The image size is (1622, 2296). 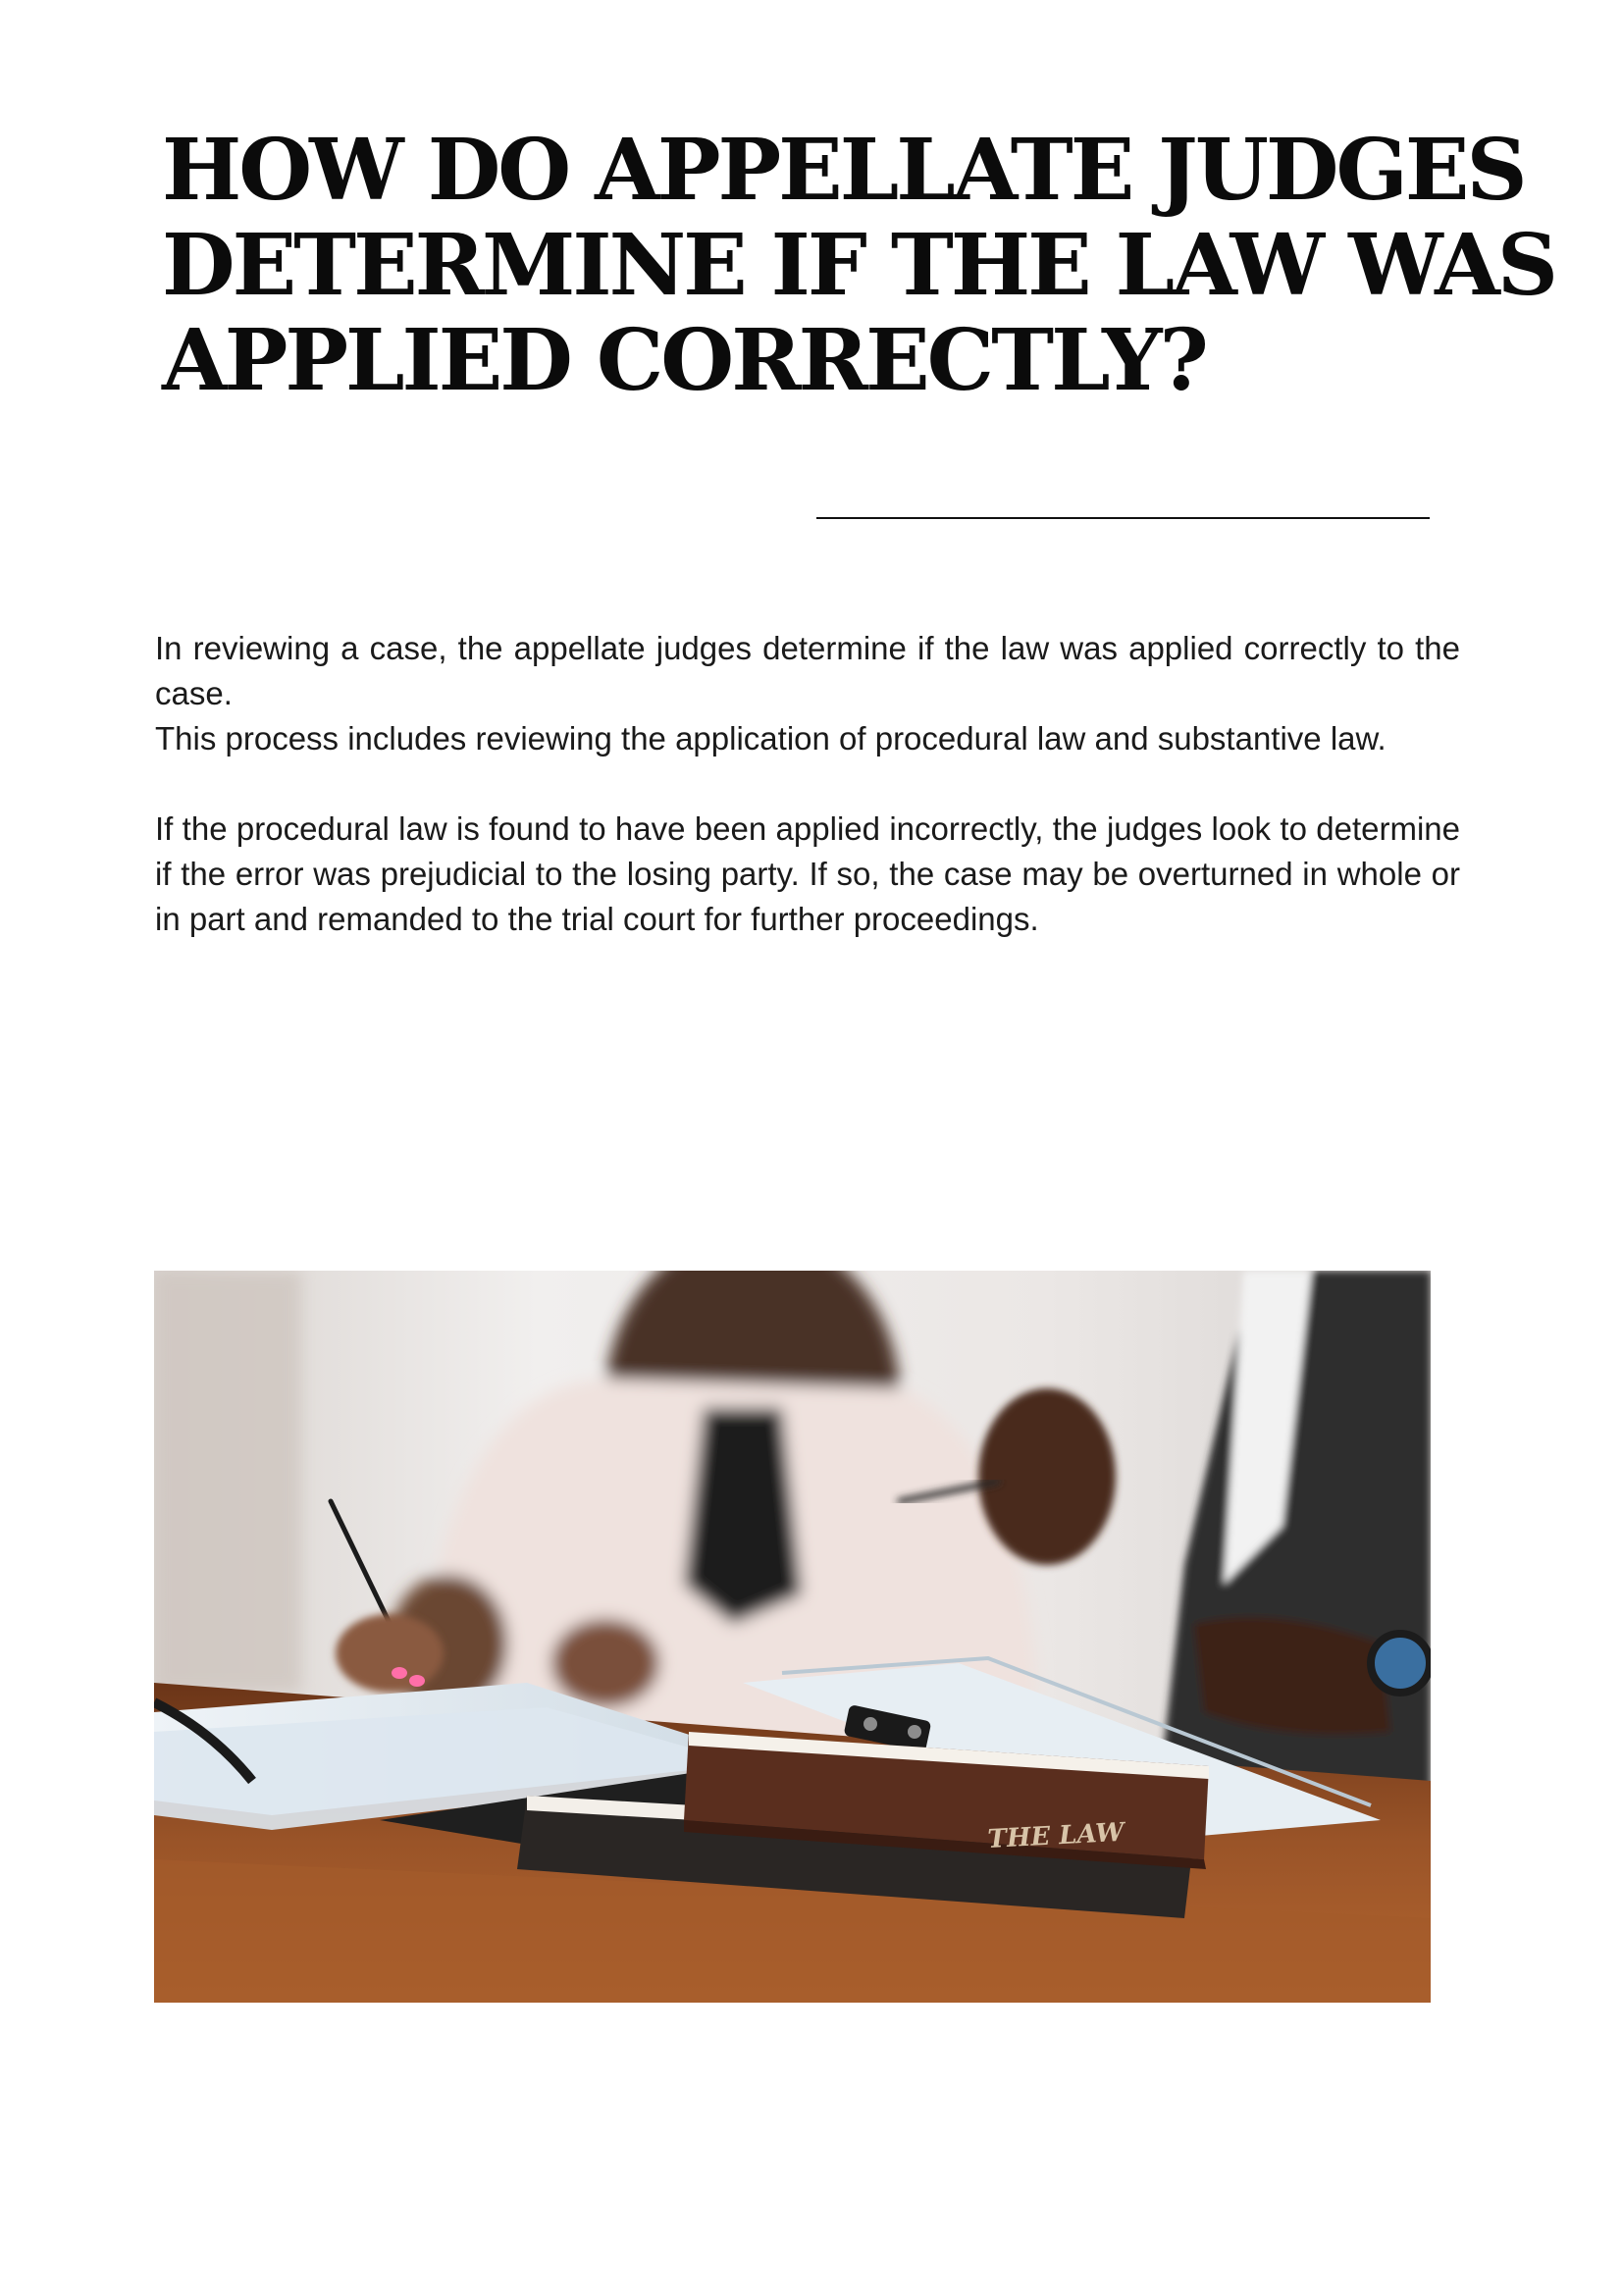 I want to click on title-divider, so click(x=1123, y=518).